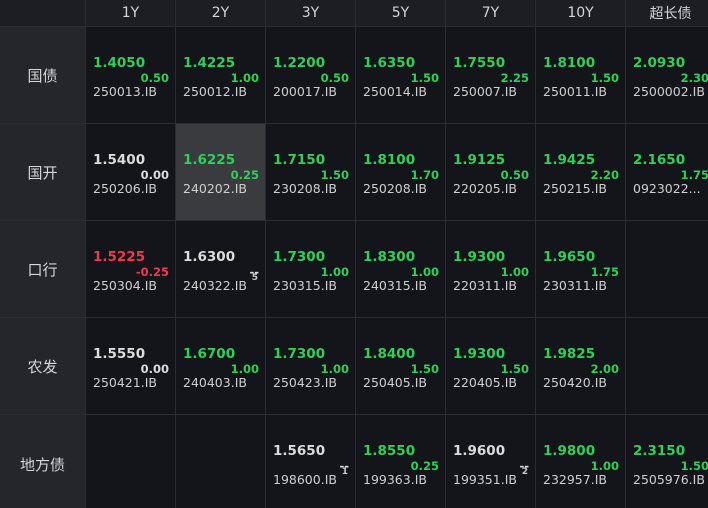  What do you see at coordinates (310, 366) in the screenshot?
I see `quote-cell: 1.7300 1.00 250423.IB` at bounding box center [310, 366].